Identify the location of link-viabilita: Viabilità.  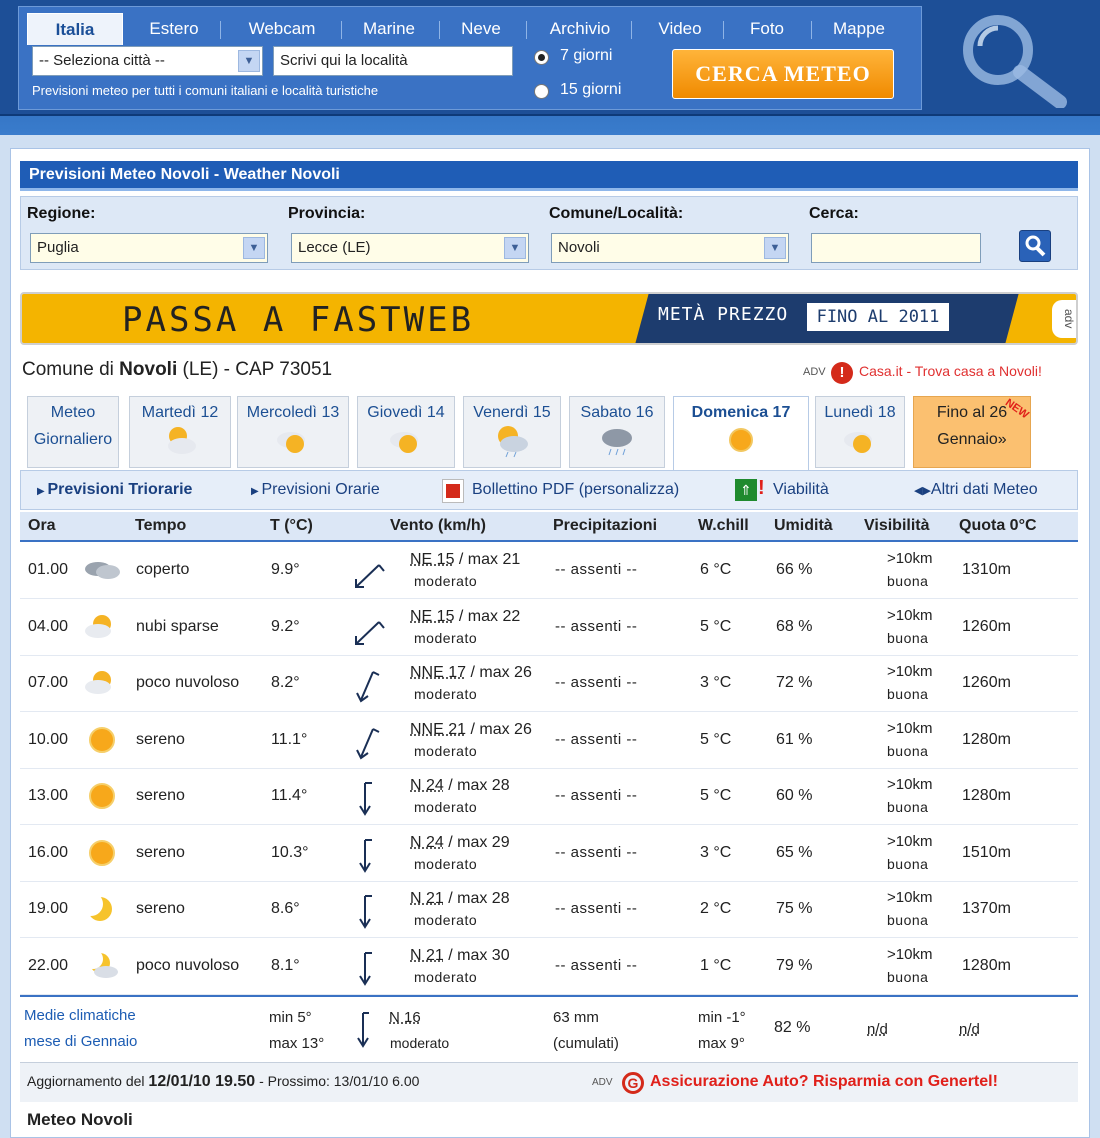
(801, 490).